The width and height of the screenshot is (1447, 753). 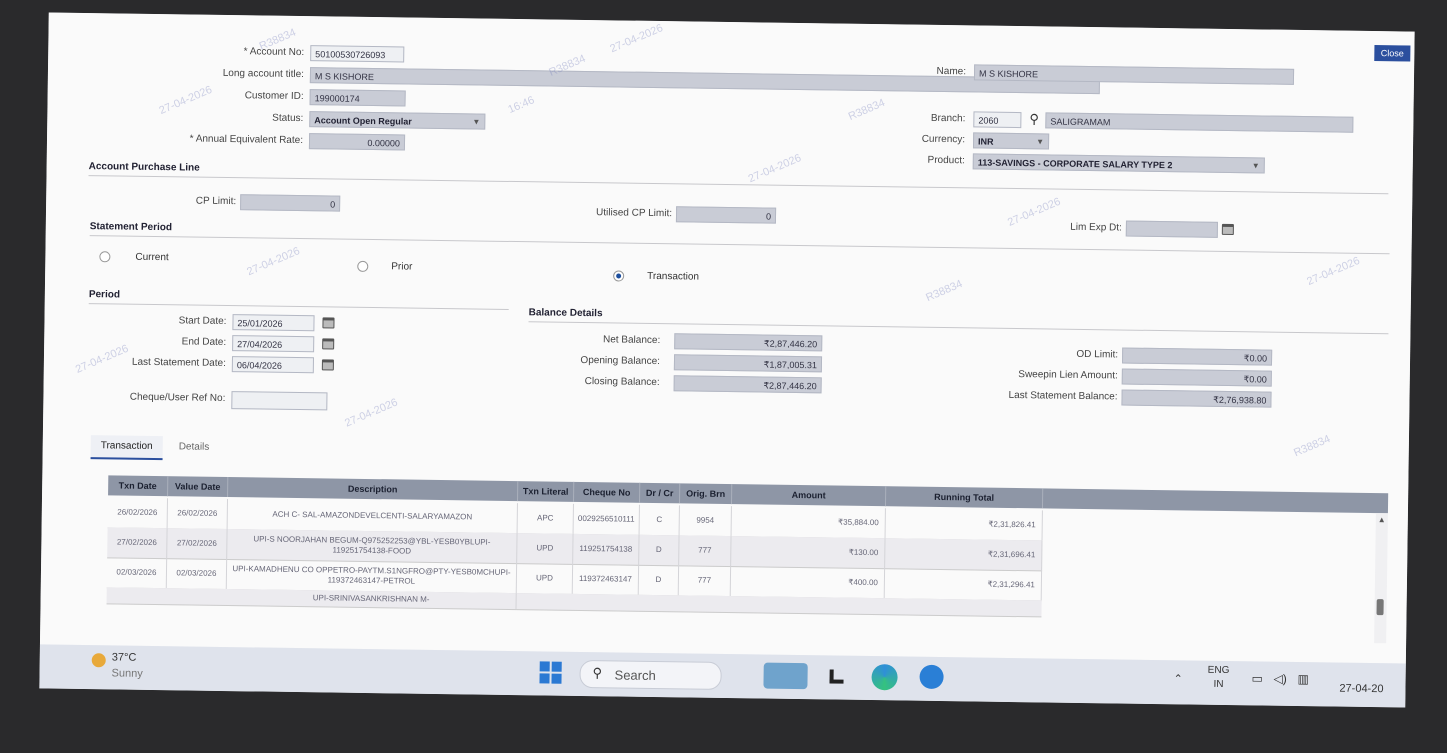 I want to click on cell-running-total: ₹2,31,696.41, so click(x=964, y=554).